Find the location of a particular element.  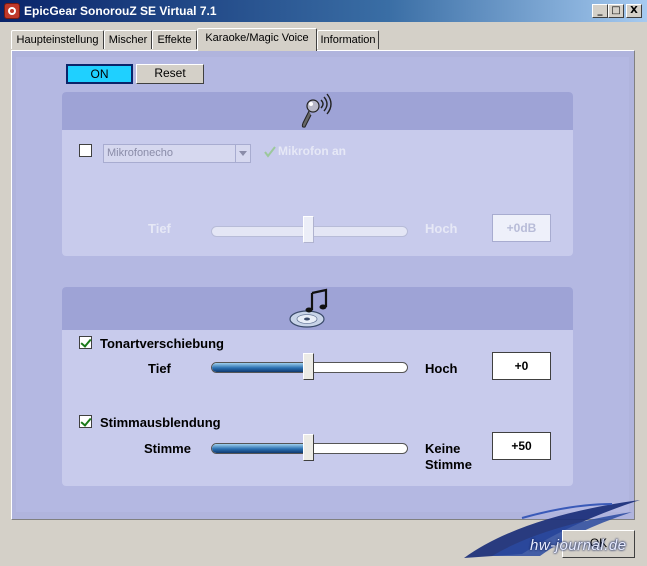

mic-slider-left-label: Tief is located at coordinates (159, 228).